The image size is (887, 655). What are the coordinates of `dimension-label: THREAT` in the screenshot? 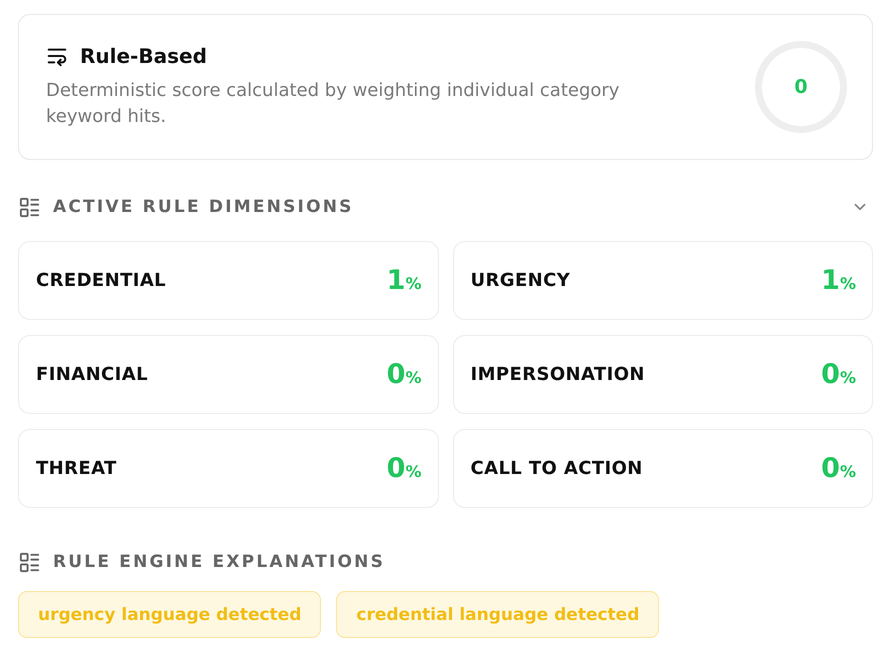 It's located at (76, 468).